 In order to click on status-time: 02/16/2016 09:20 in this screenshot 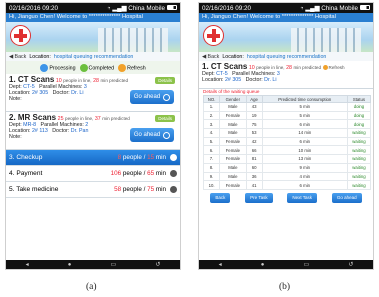, I will do `click(34, 8)`.